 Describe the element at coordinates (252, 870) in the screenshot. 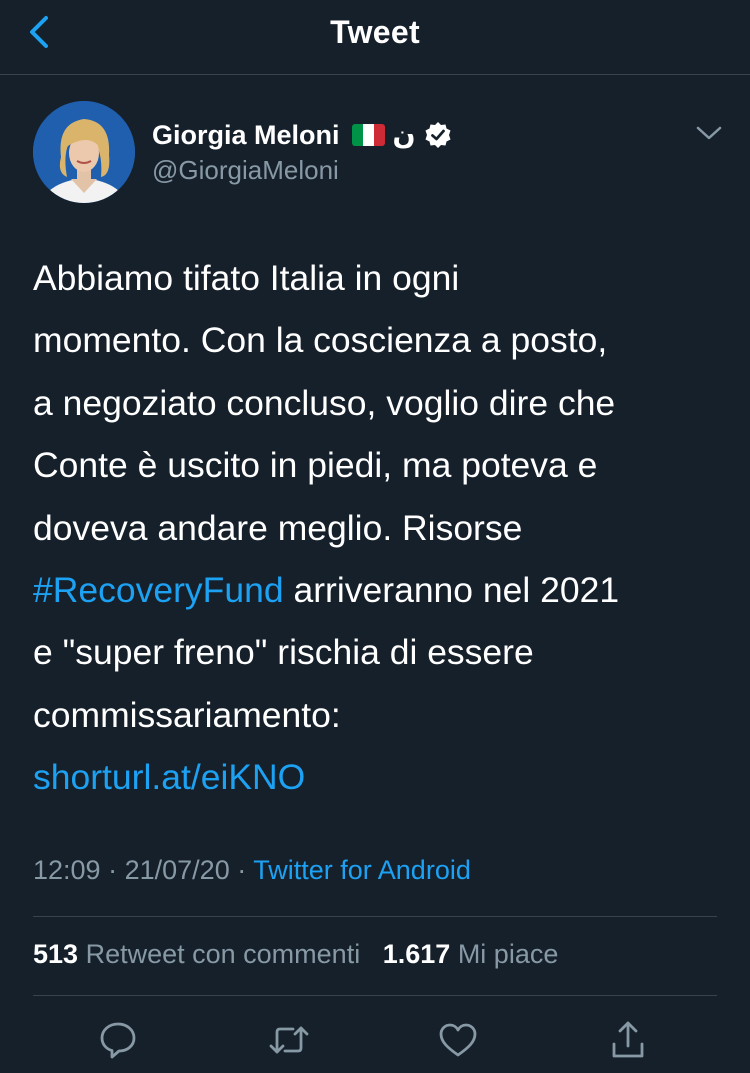

I see `tweet-meta: 12:09 · 21/07/20 · Twitter for Android` at that location.